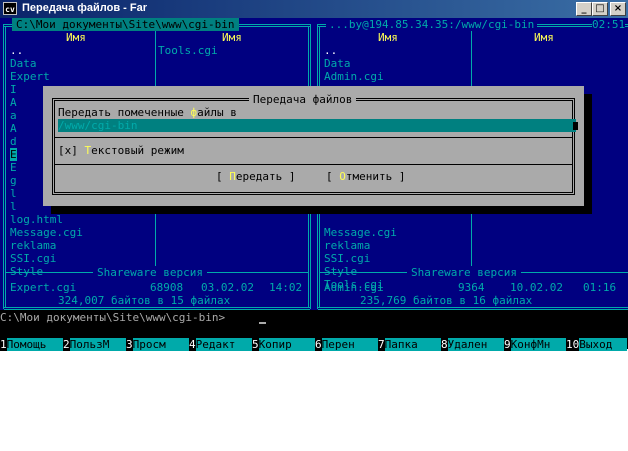  Describe the element at coordinates (3, 344) in the screenshot. I see `key-number: 1` at that location.